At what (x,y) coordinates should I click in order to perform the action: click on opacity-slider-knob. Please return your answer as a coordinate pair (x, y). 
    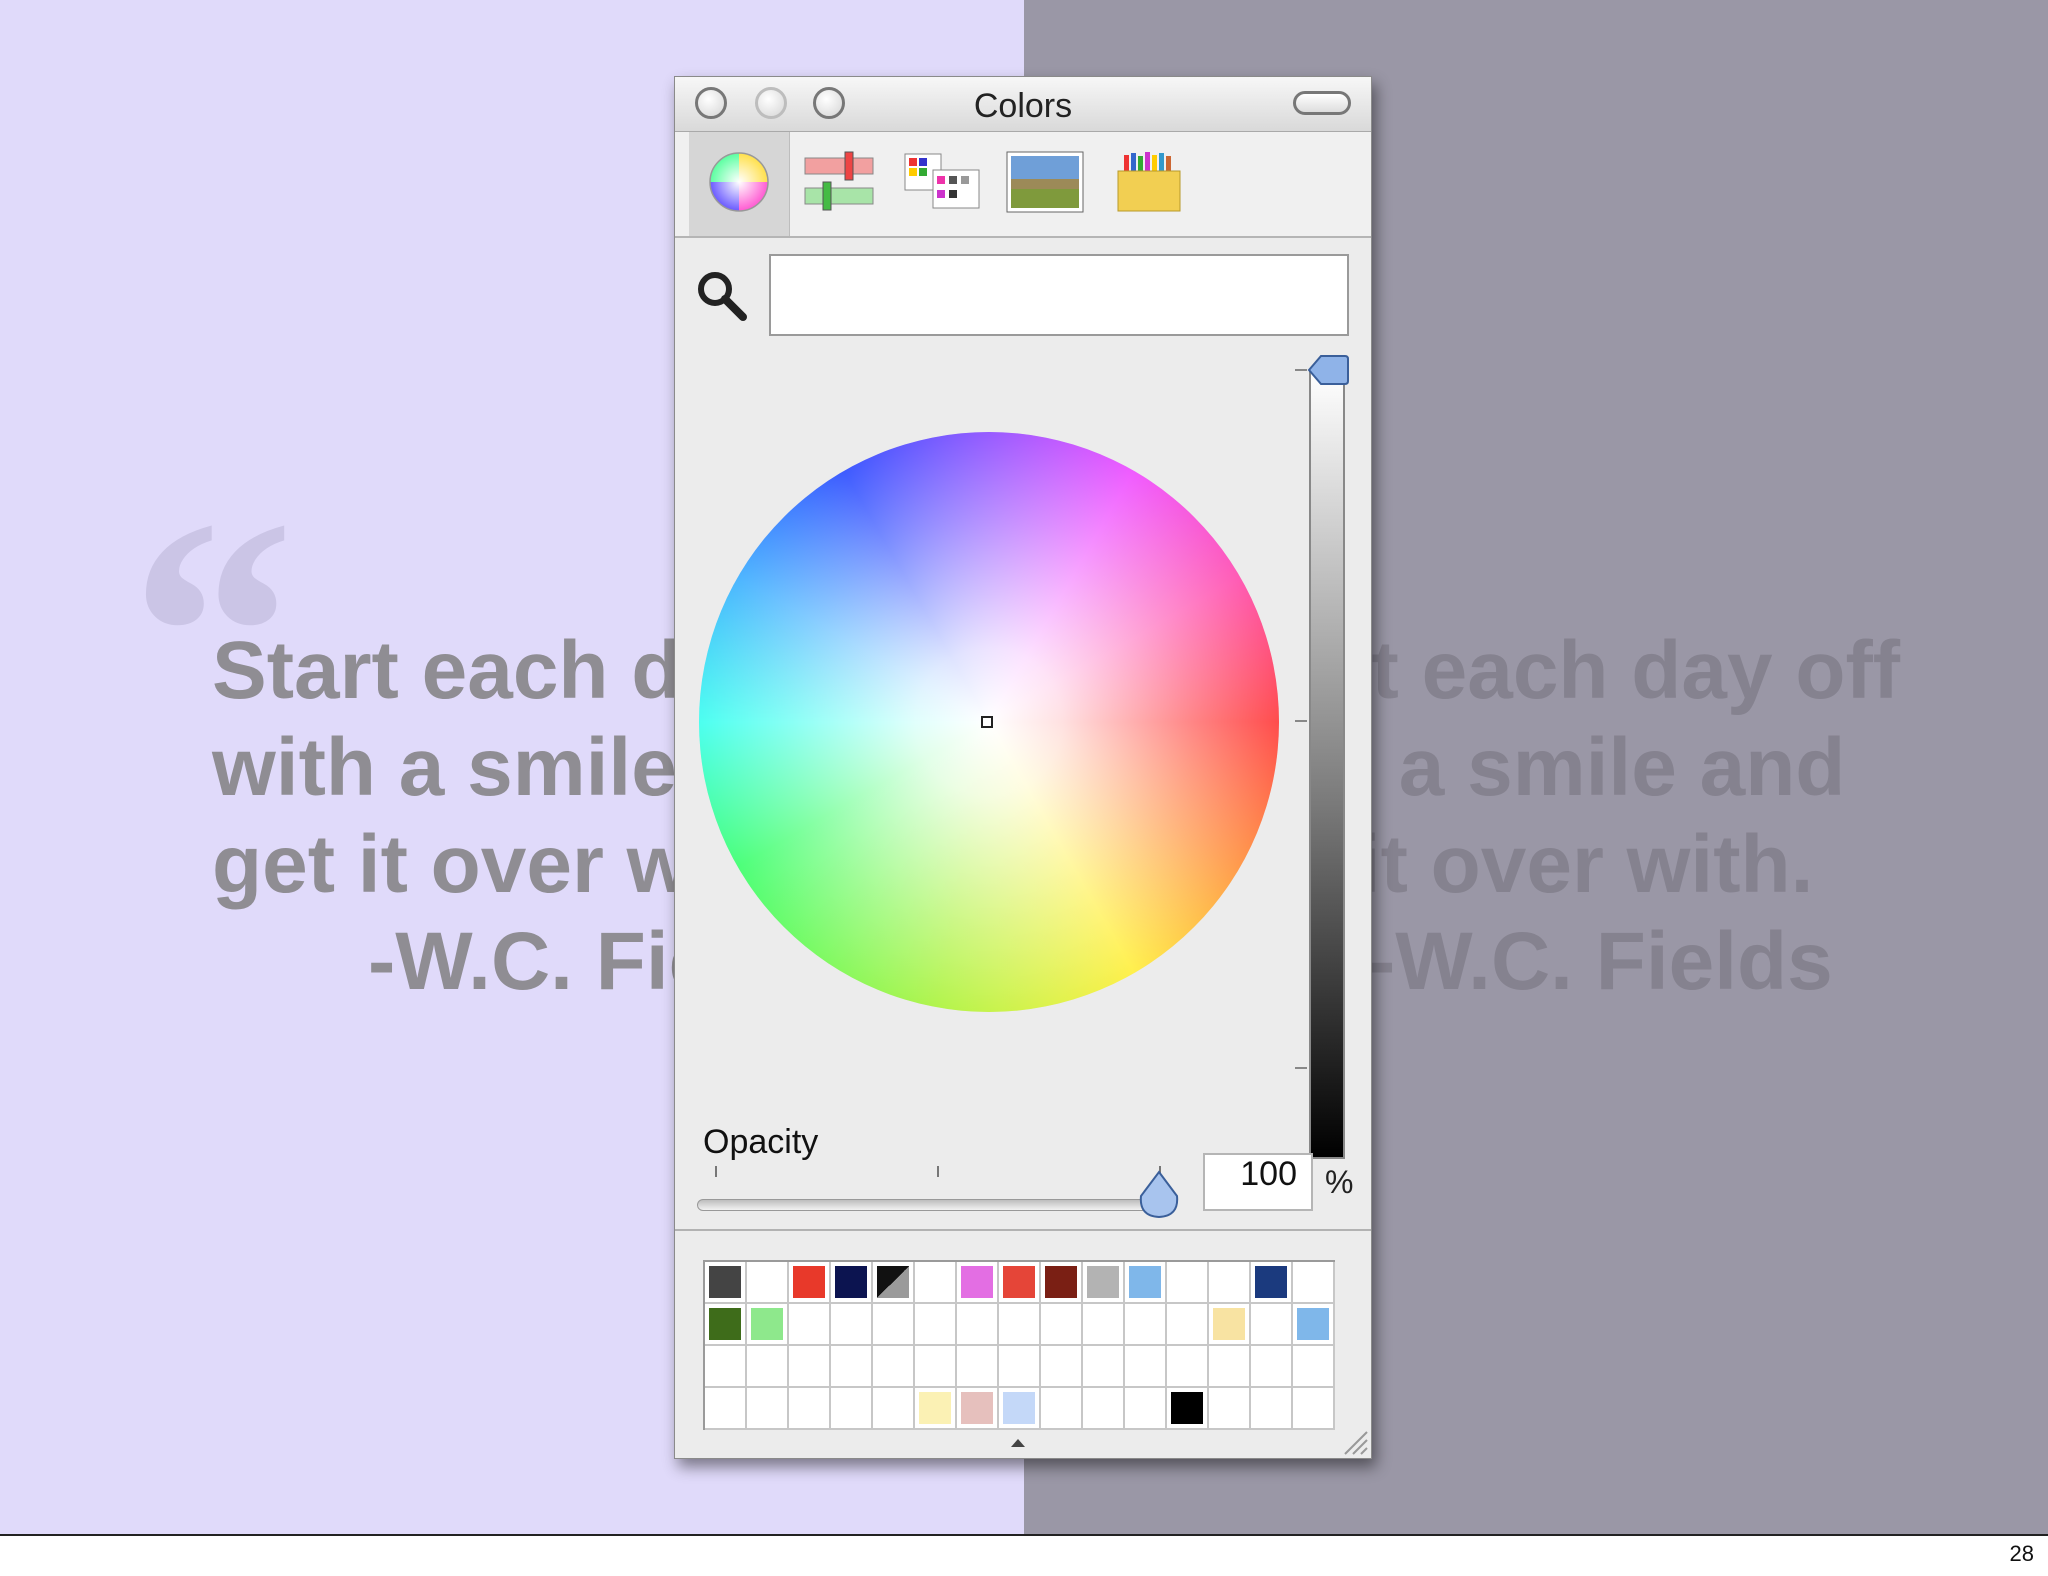
    Looking at the image, I should click on (1159, 1195).